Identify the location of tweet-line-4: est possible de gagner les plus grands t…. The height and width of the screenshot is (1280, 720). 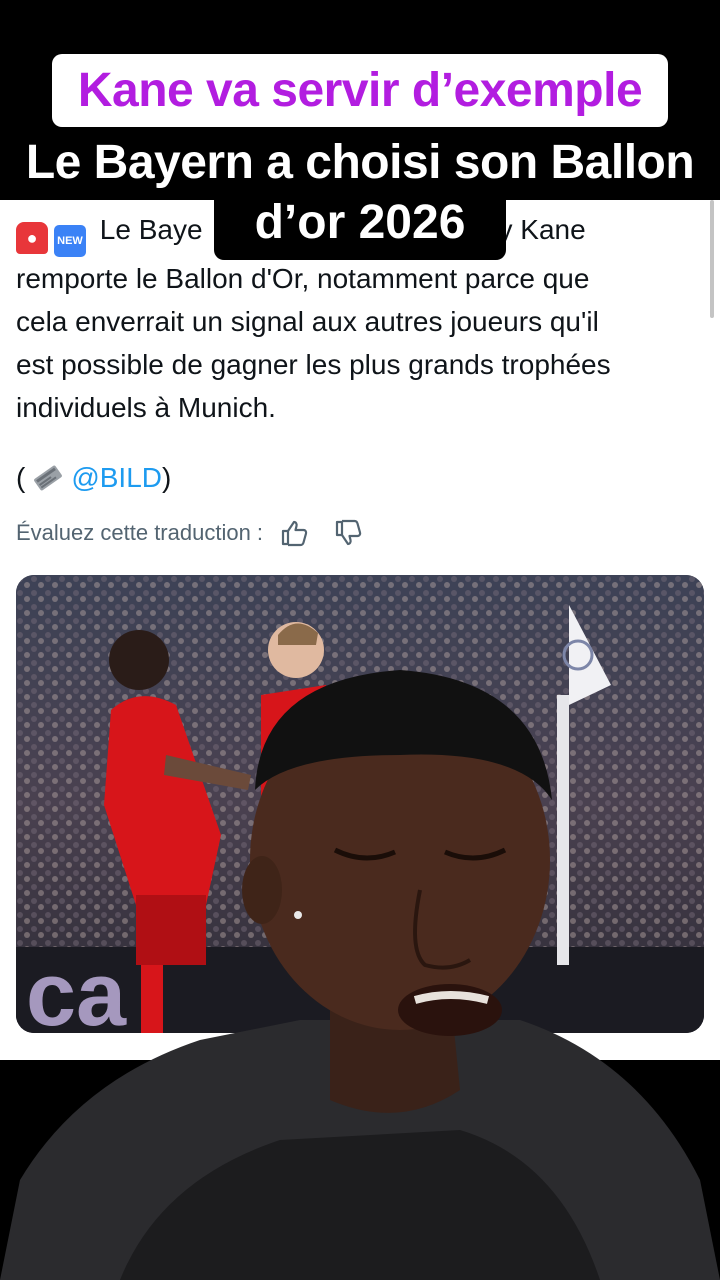
(313, 364).